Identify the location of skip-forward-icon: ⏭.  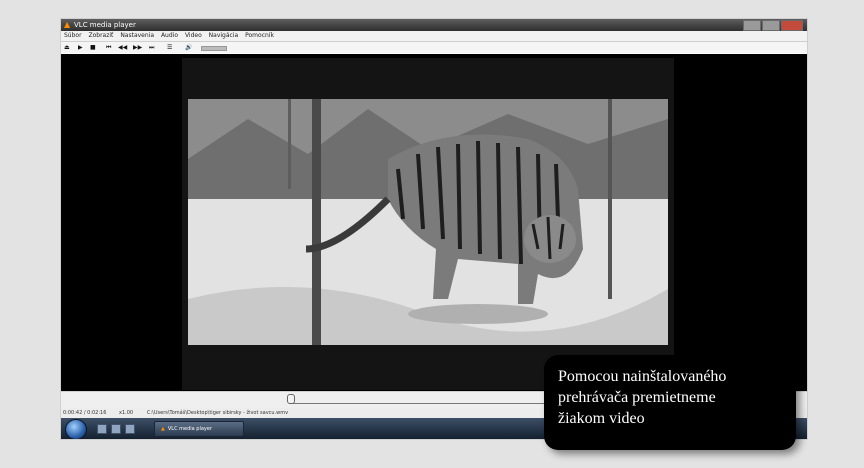
(151, 47).